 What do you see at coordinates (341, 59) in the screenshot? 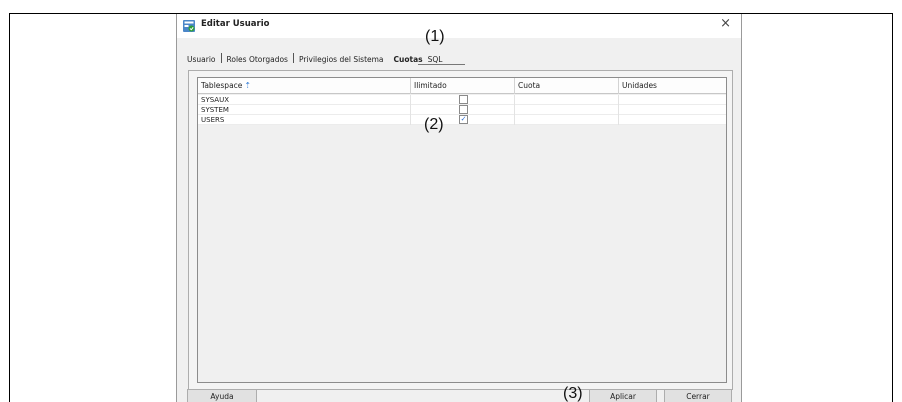
I see `tab-privilegios-del-sistema: Privilegios del Sistema` at bounding box center [341, 59].